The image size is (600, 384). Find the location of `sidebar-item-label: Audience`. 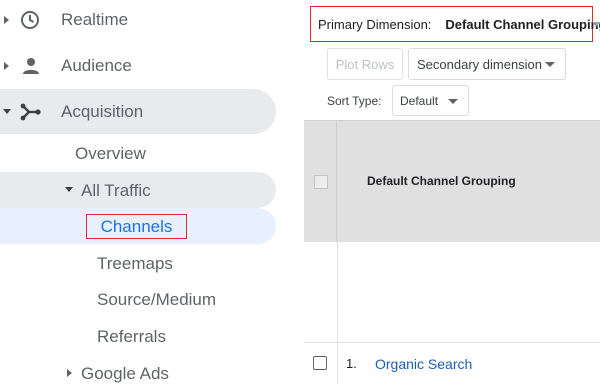

sidebar-item-label: Audience is located at coordinates (96, 65).